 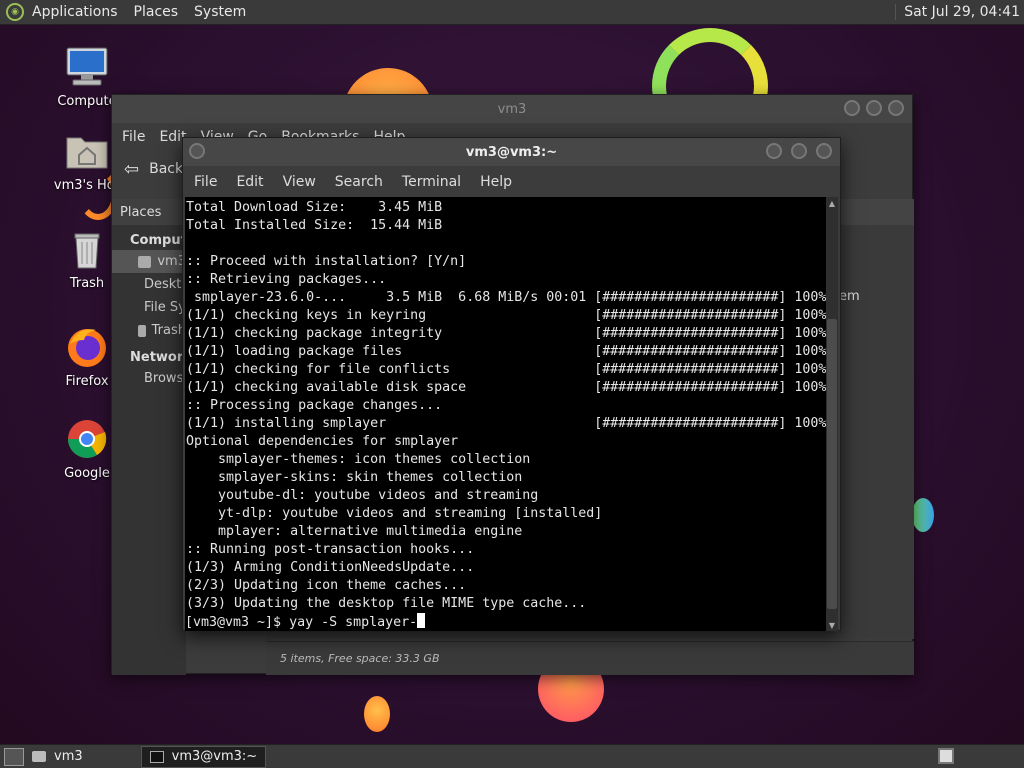 I want to click on sidebar-section-computer: Computer, so click(x=166, y=240).